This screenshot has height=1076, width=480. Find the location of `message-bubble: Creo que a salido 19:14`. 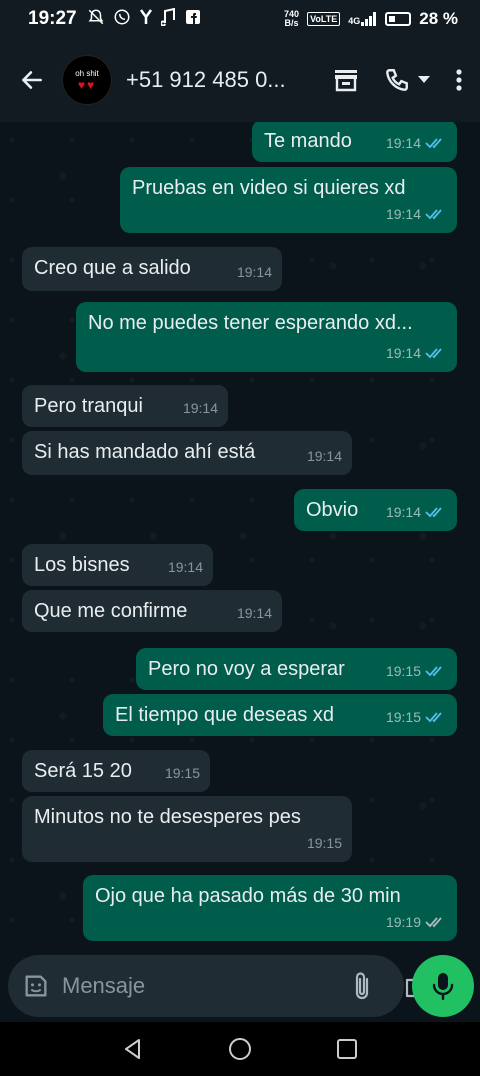

message-bubble: Creo que a salido 19:14 is located at coordinates (152, 269).